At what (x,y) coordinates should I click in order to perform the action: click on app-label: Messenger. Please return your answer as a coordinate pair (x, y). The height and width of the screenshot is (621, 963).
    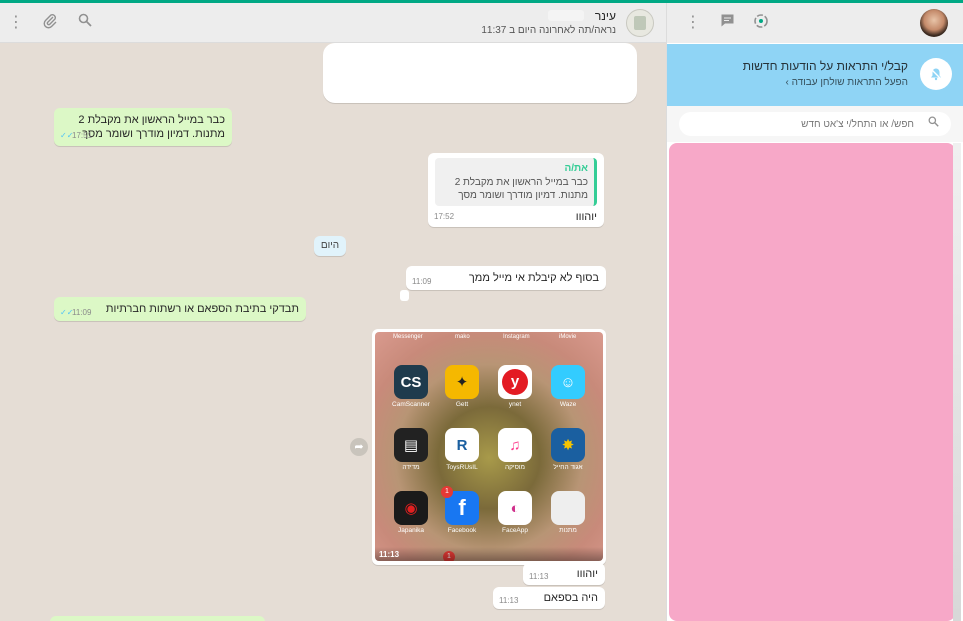
    Looking at the image, I should click on (408, 337).